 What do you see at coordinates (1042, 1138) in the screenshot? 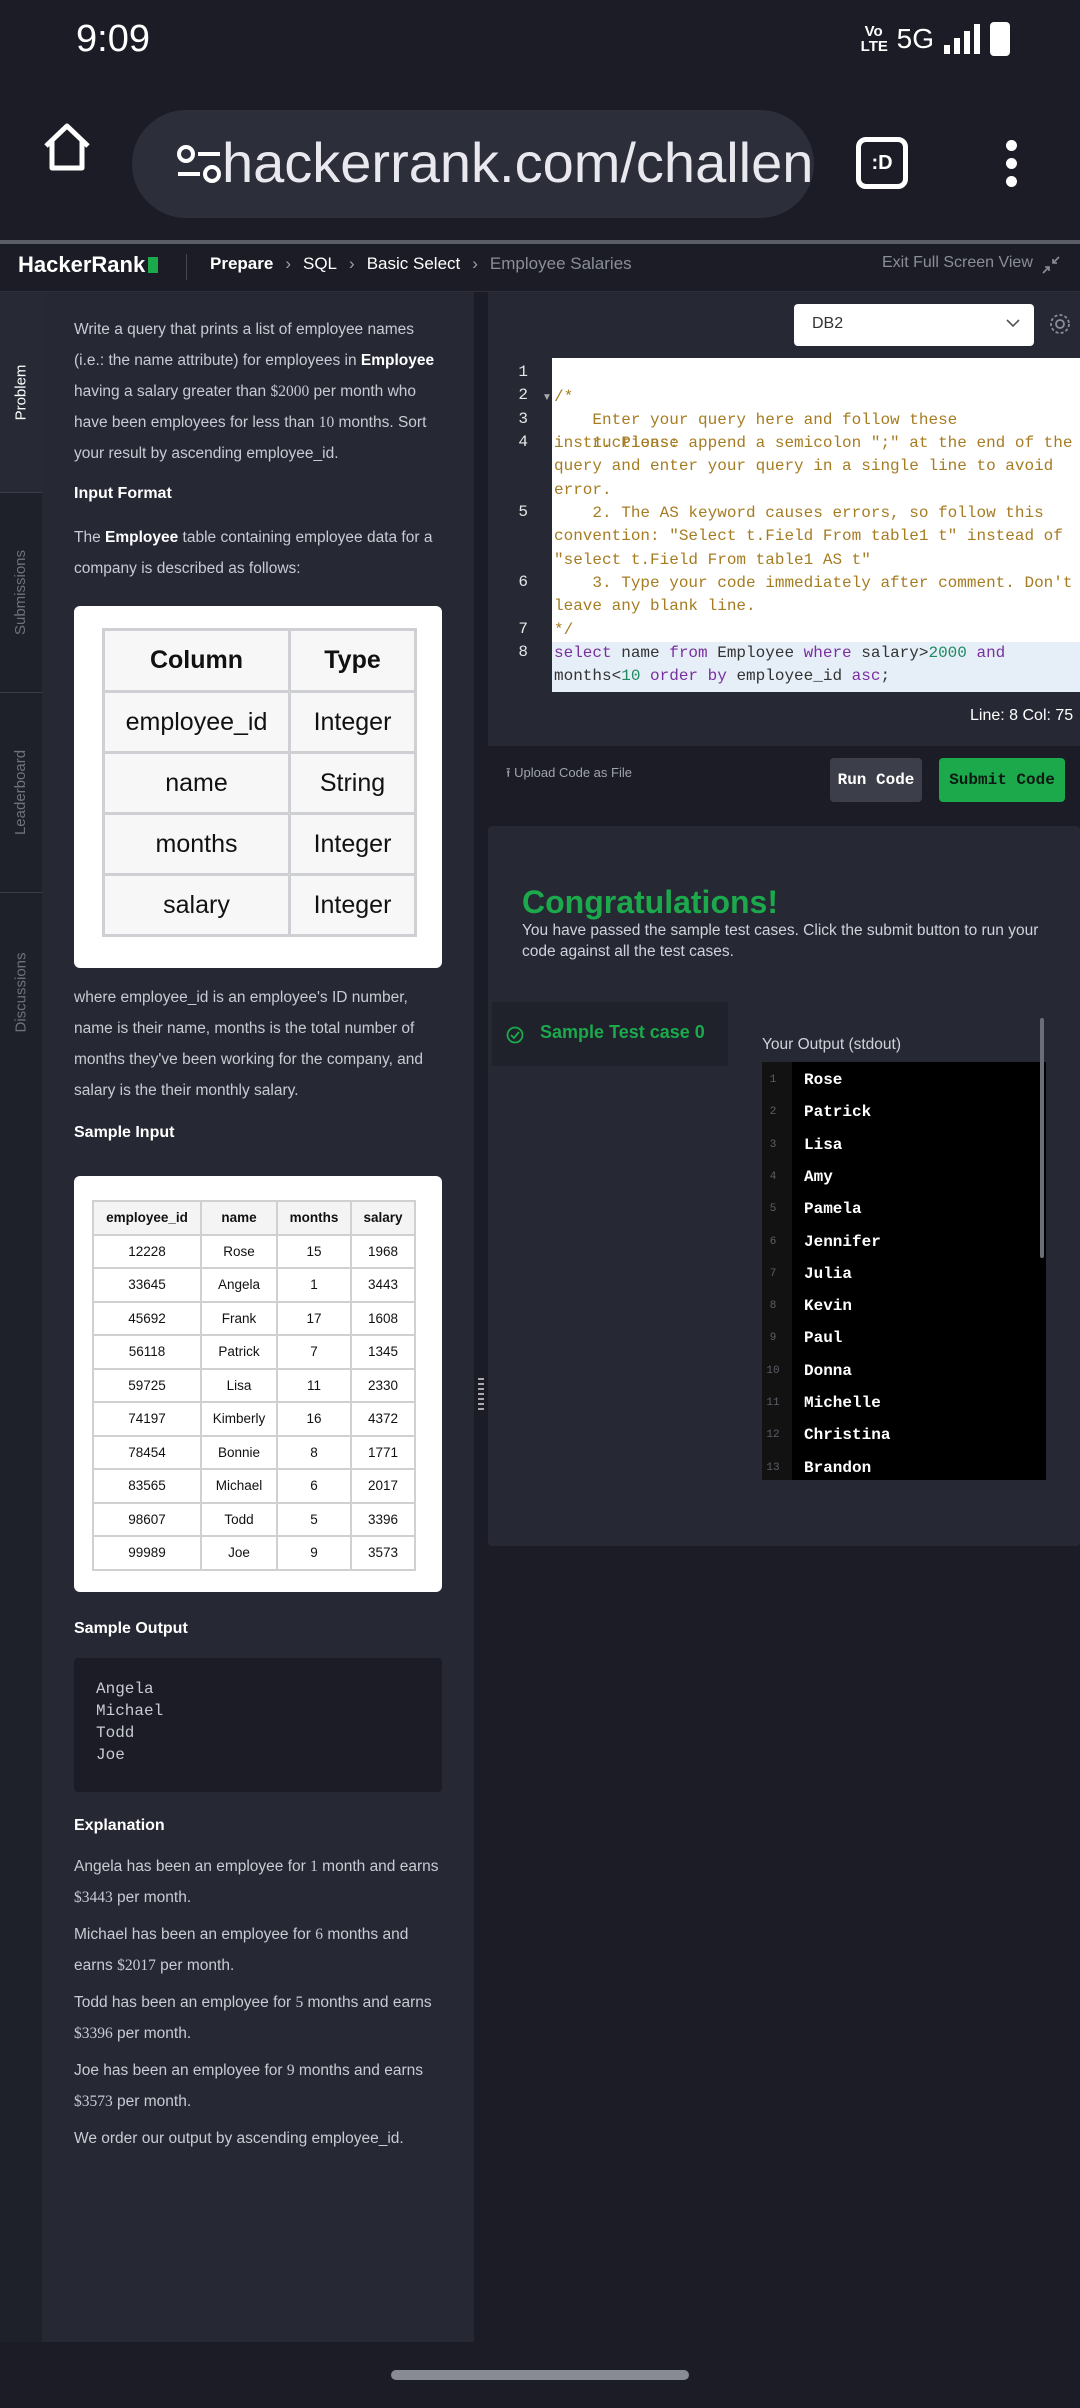
I see `output-scrollbar` at bounding box center [1042, 1138].